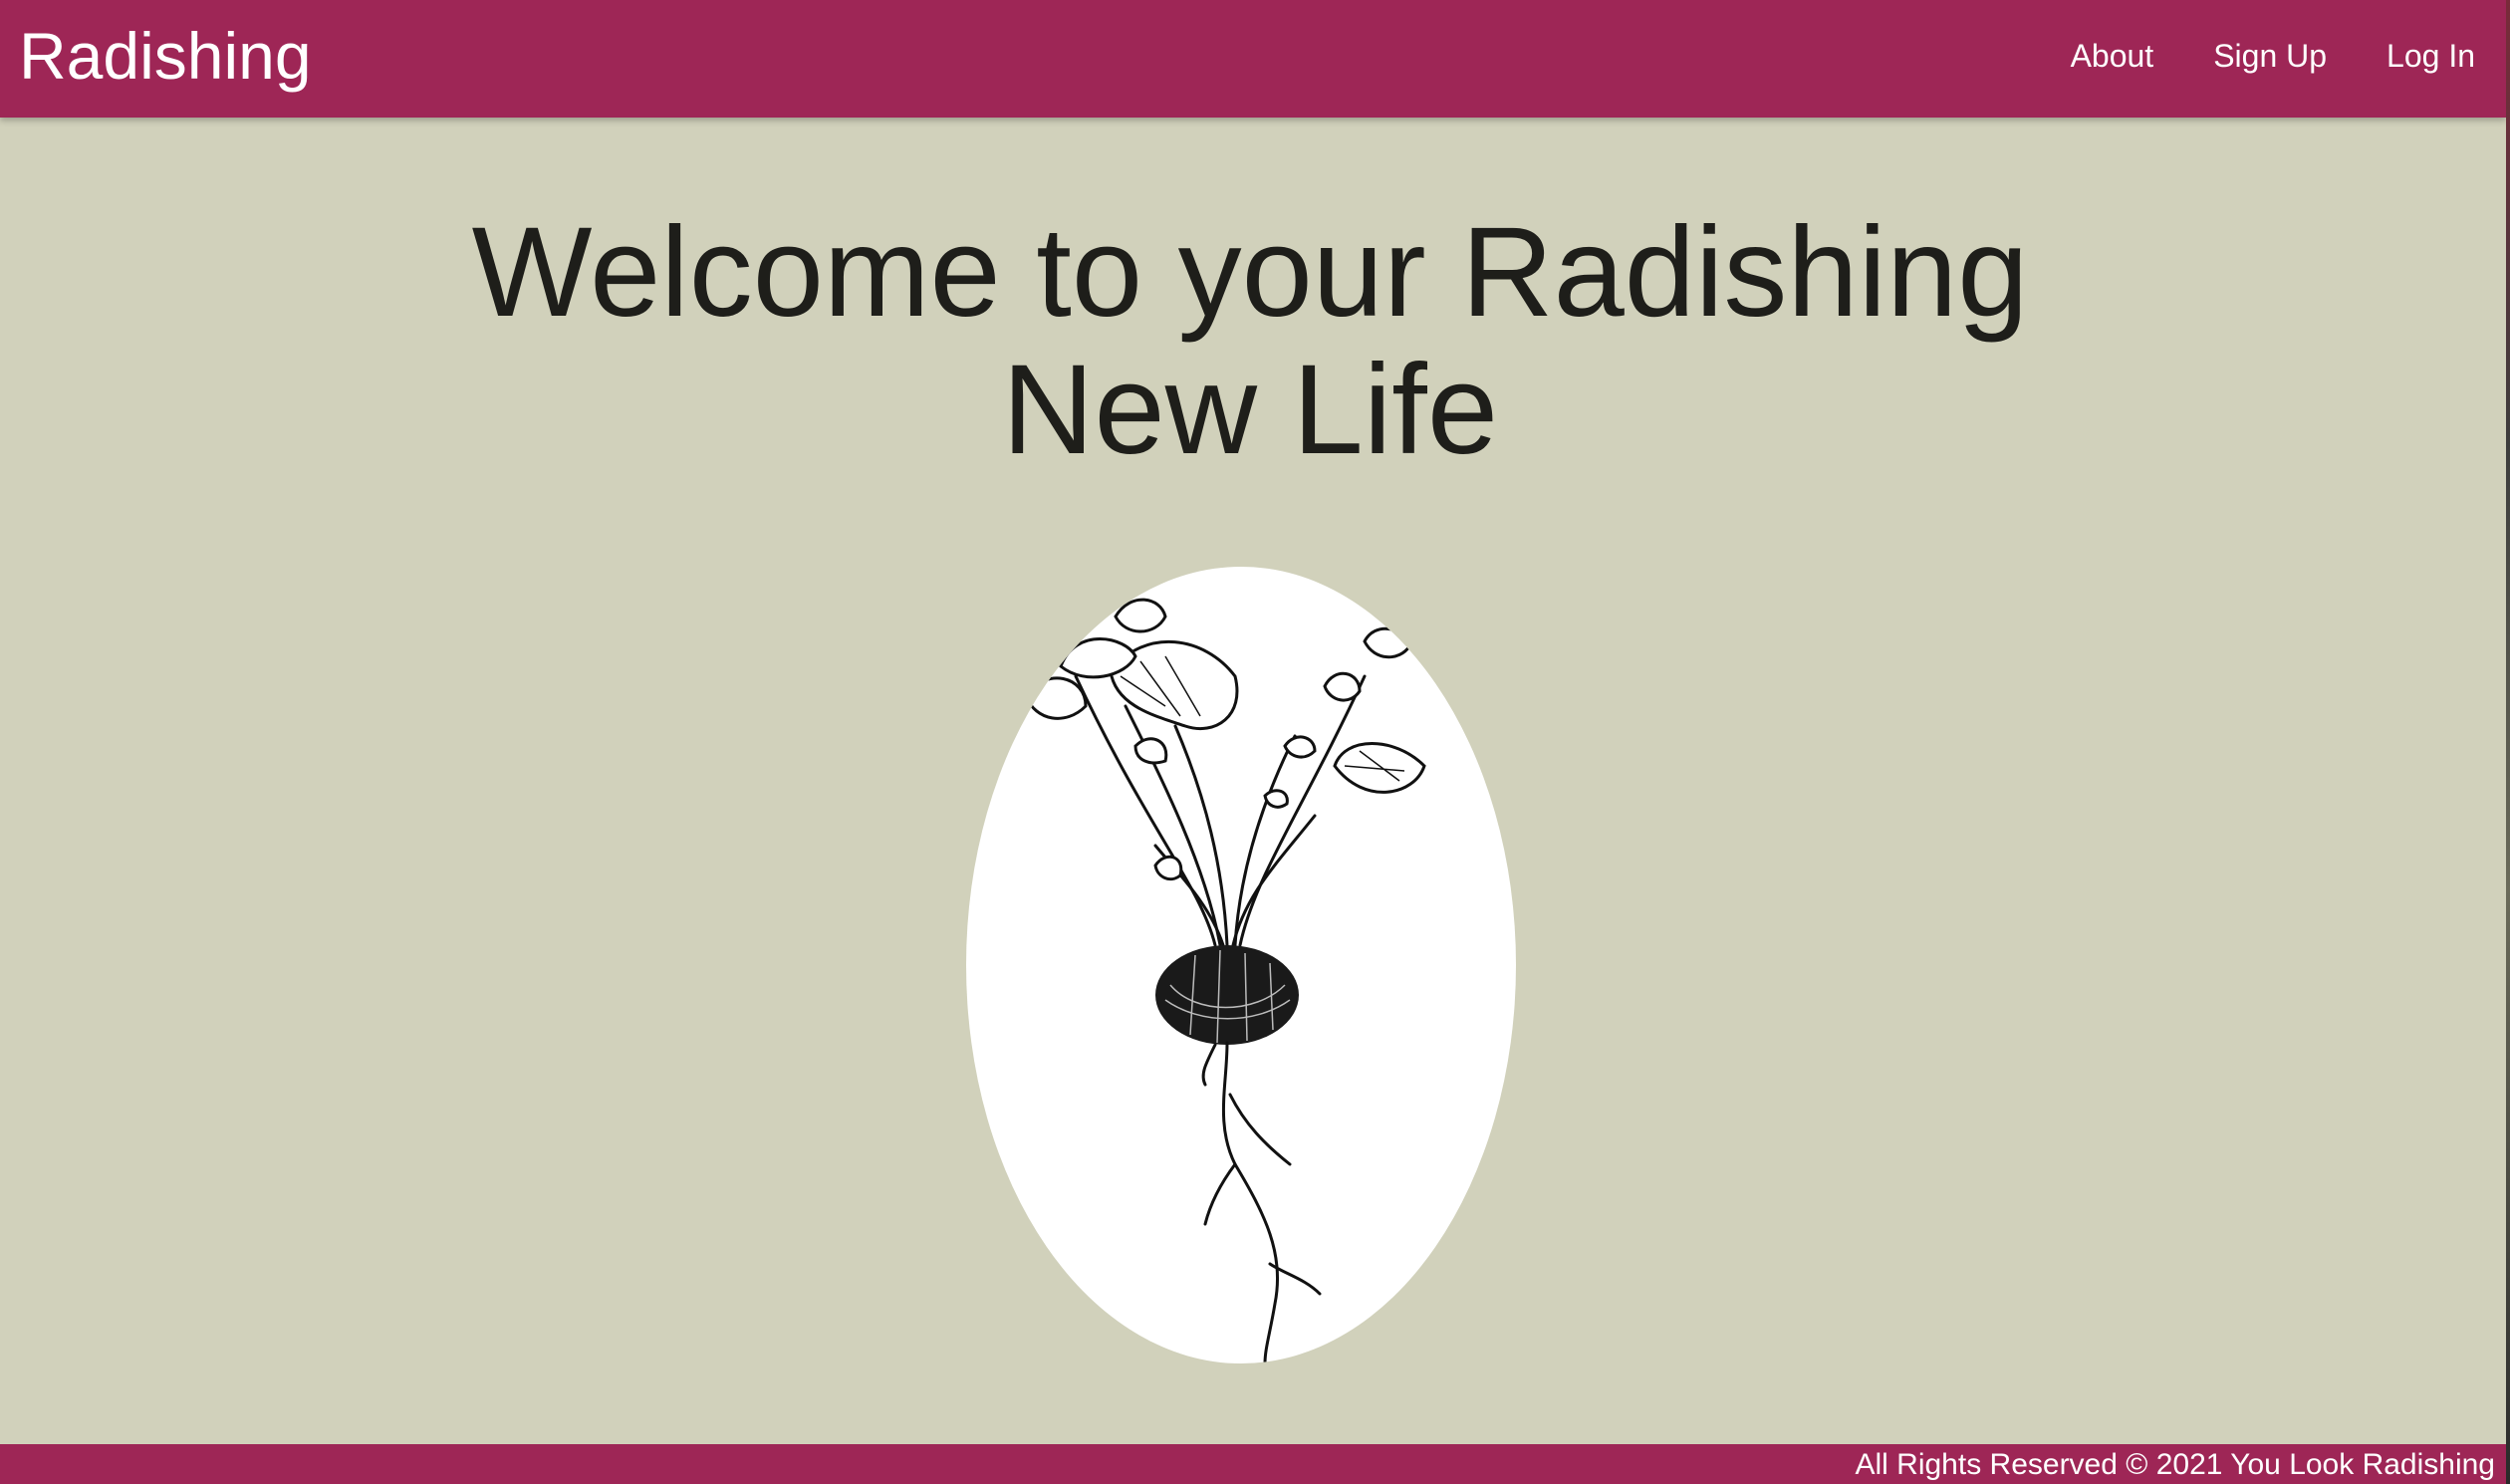 The image size is (2510, 1484). What do you see at coordinates (2508, 742) in the screenshot?
I see `window-edge-strip` at bounding box center [2508, 742].